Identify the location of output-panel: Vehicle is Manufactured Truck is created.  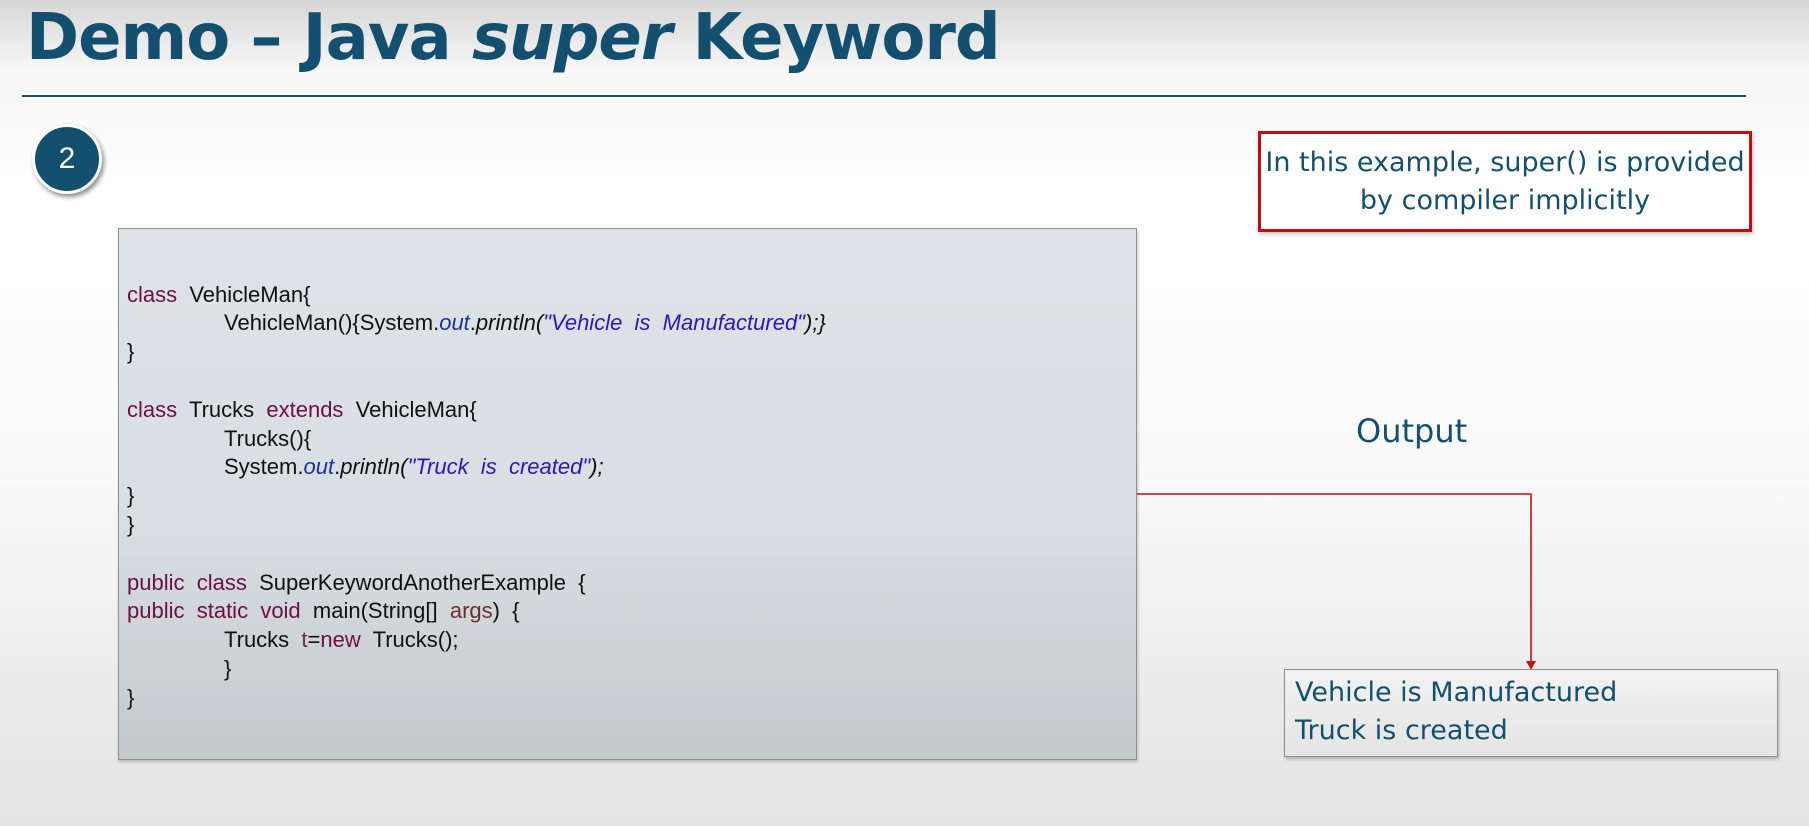
(1531, 713).